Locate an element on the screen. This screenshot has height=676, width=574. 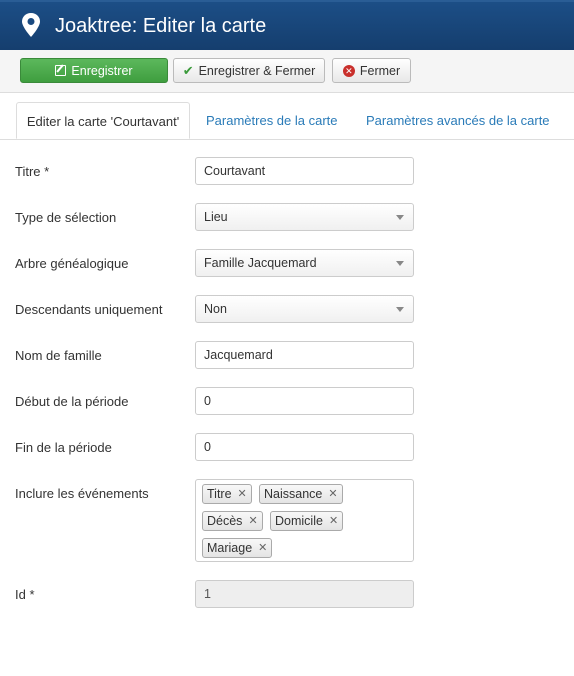
arbre-value: Famille Jacquemard is located at coordinates (260, 263).